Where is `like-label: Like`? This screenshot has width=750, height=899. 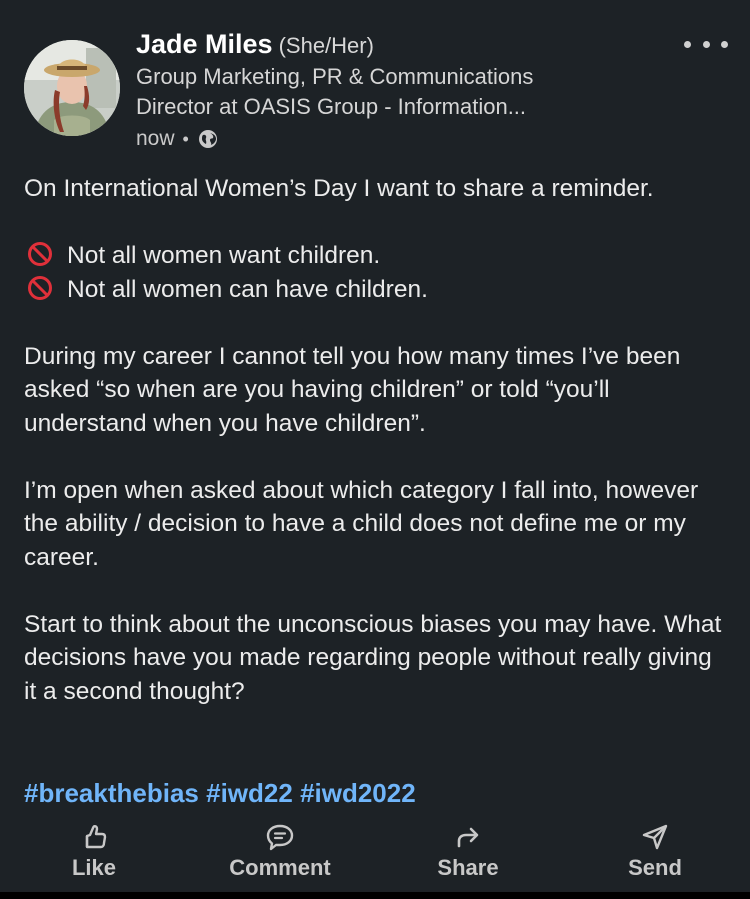
like-label: Like is located at coordinates (94, 867).